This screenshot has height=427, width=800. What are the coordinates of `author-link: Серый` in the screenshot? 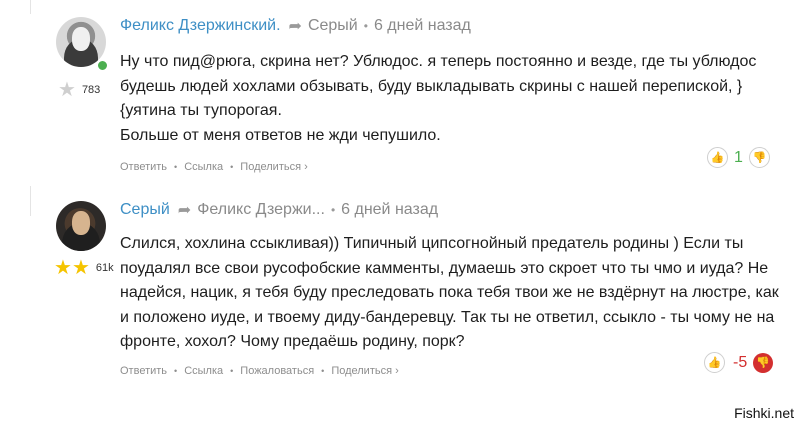 It's located at (145, 210).